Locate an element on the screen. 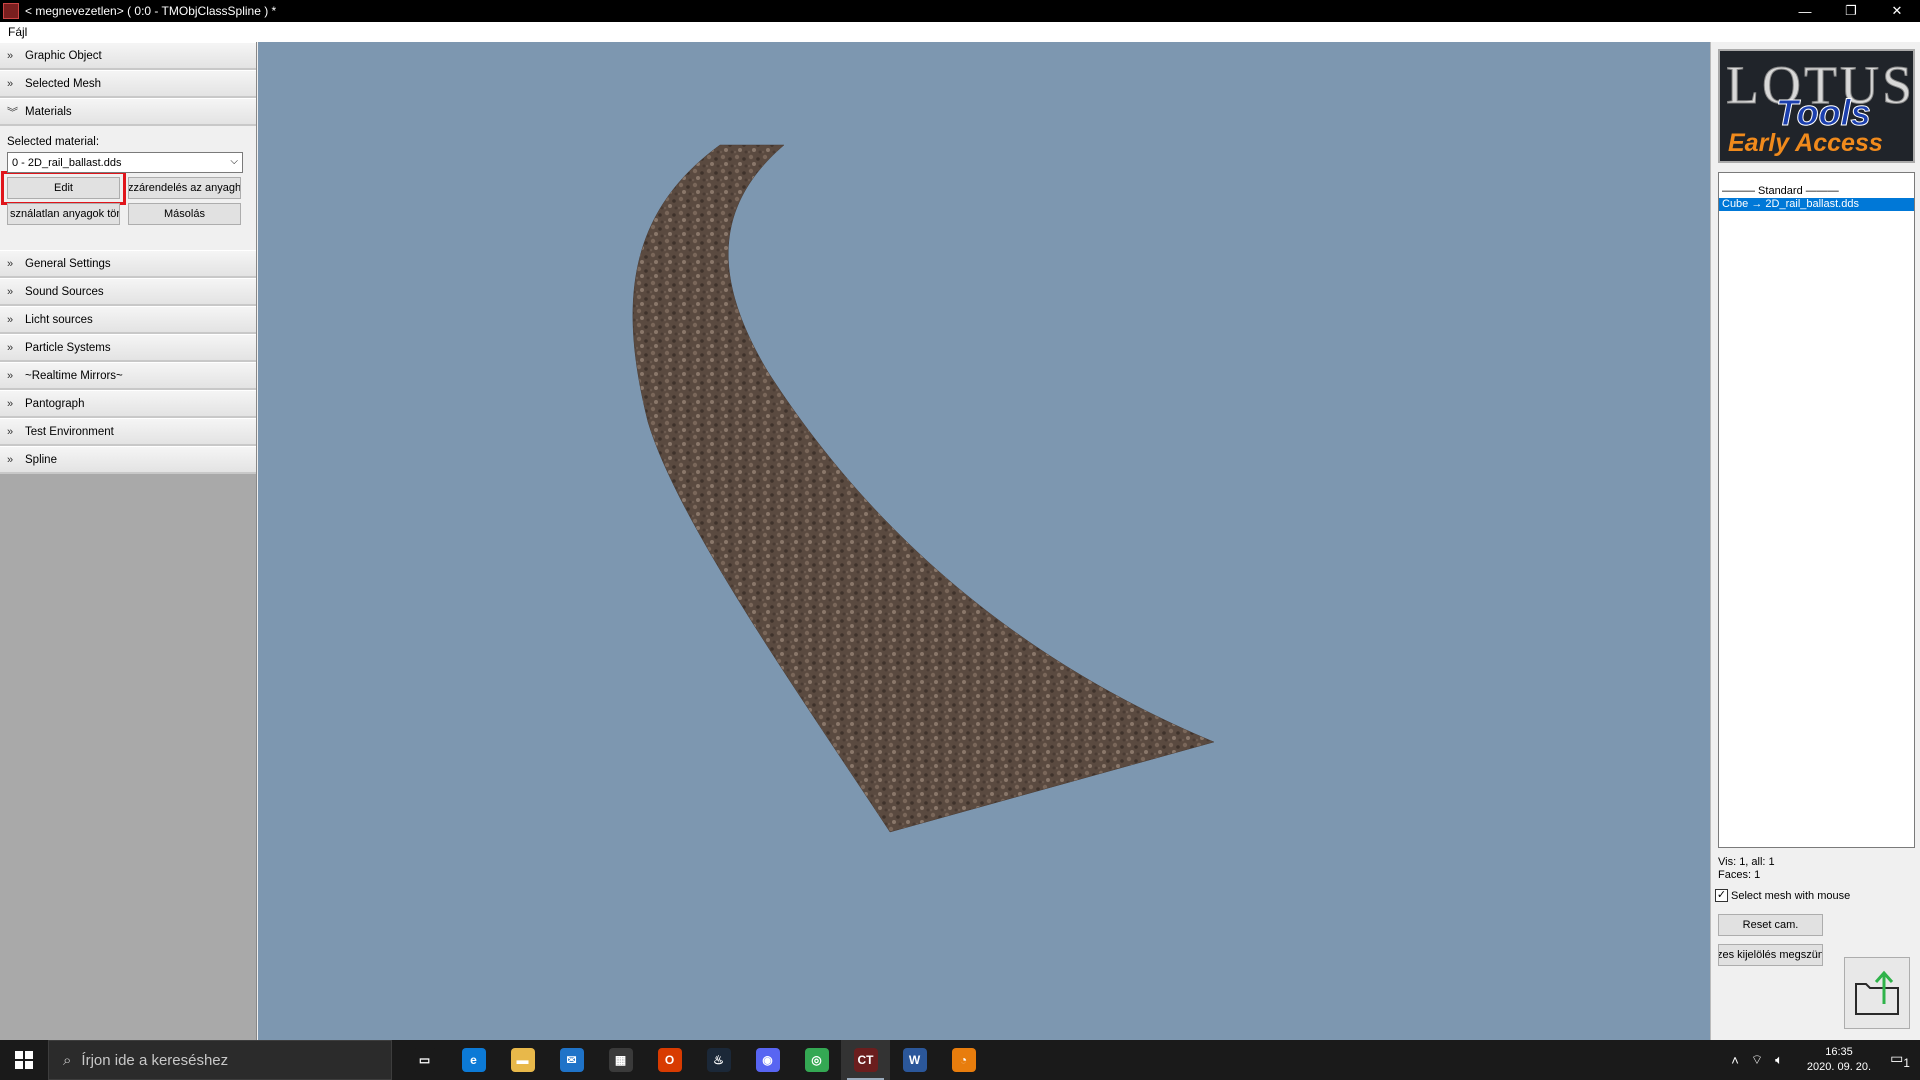 This screenshot has height=1080, width=1920. taskbar-app: ▦ is located at coordinates (620, 1060).